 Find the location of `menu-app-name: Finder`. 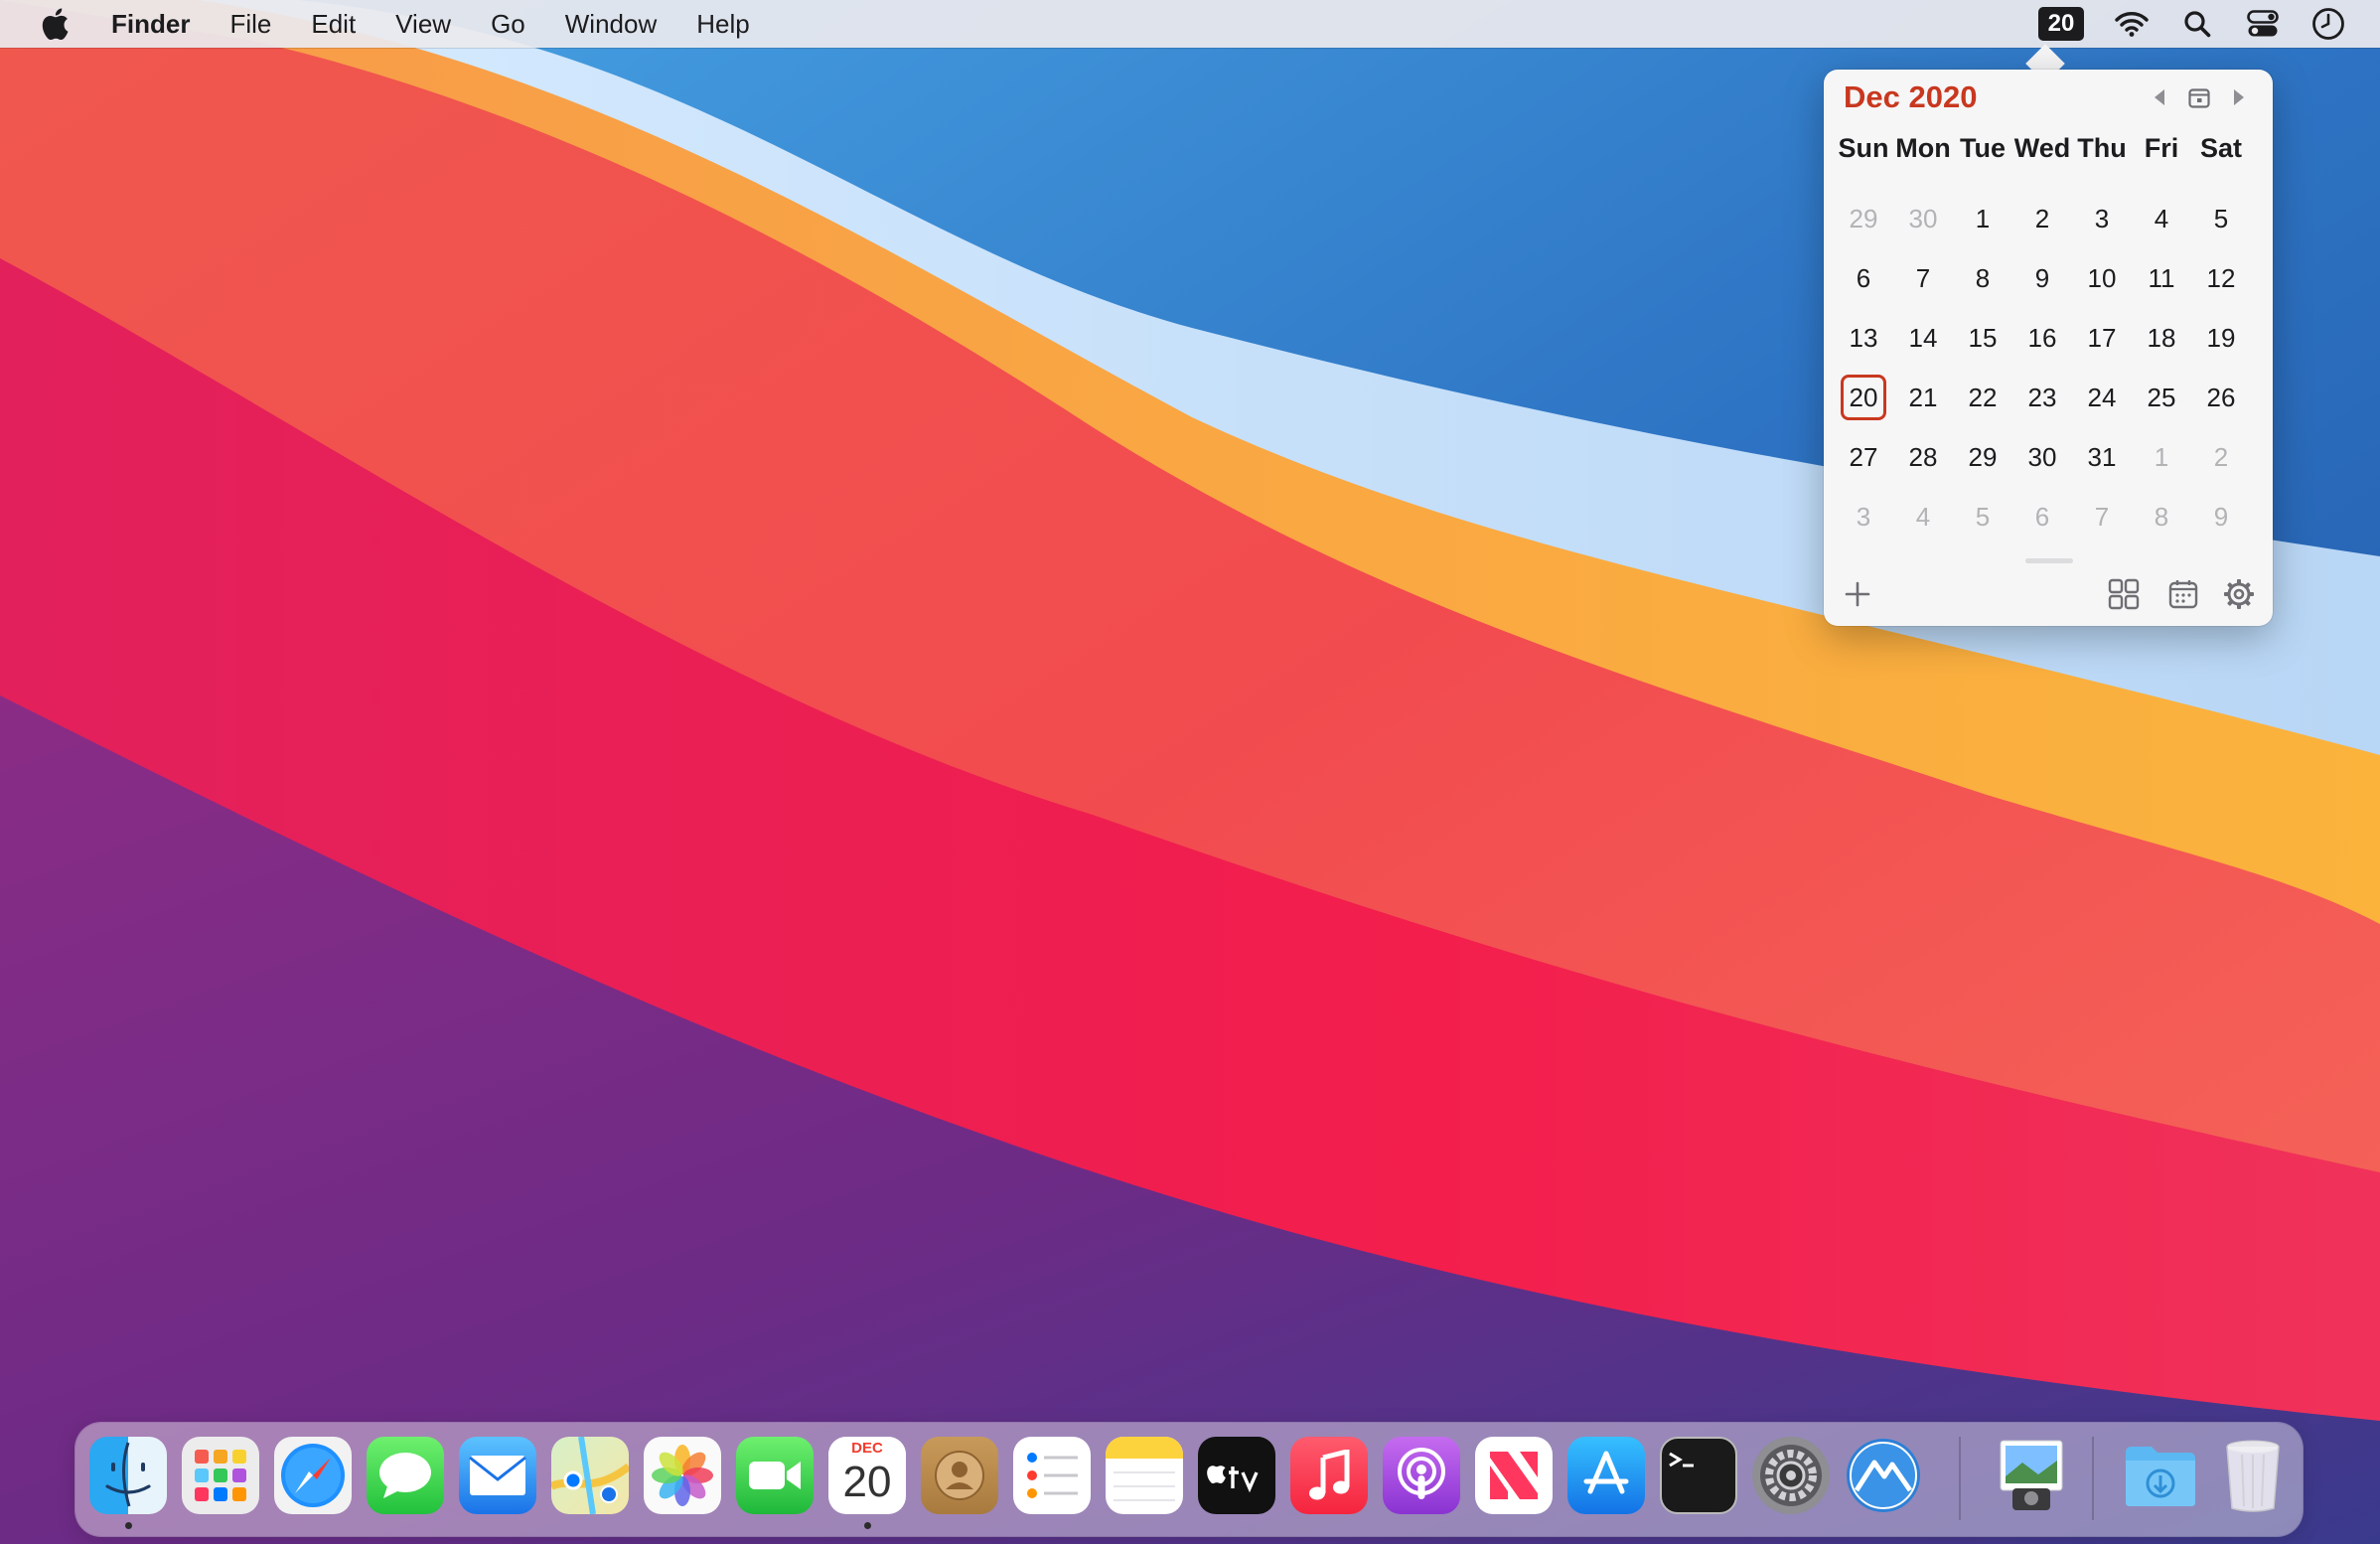

menu-app-name: Finder is located at coordinates (150, 24).